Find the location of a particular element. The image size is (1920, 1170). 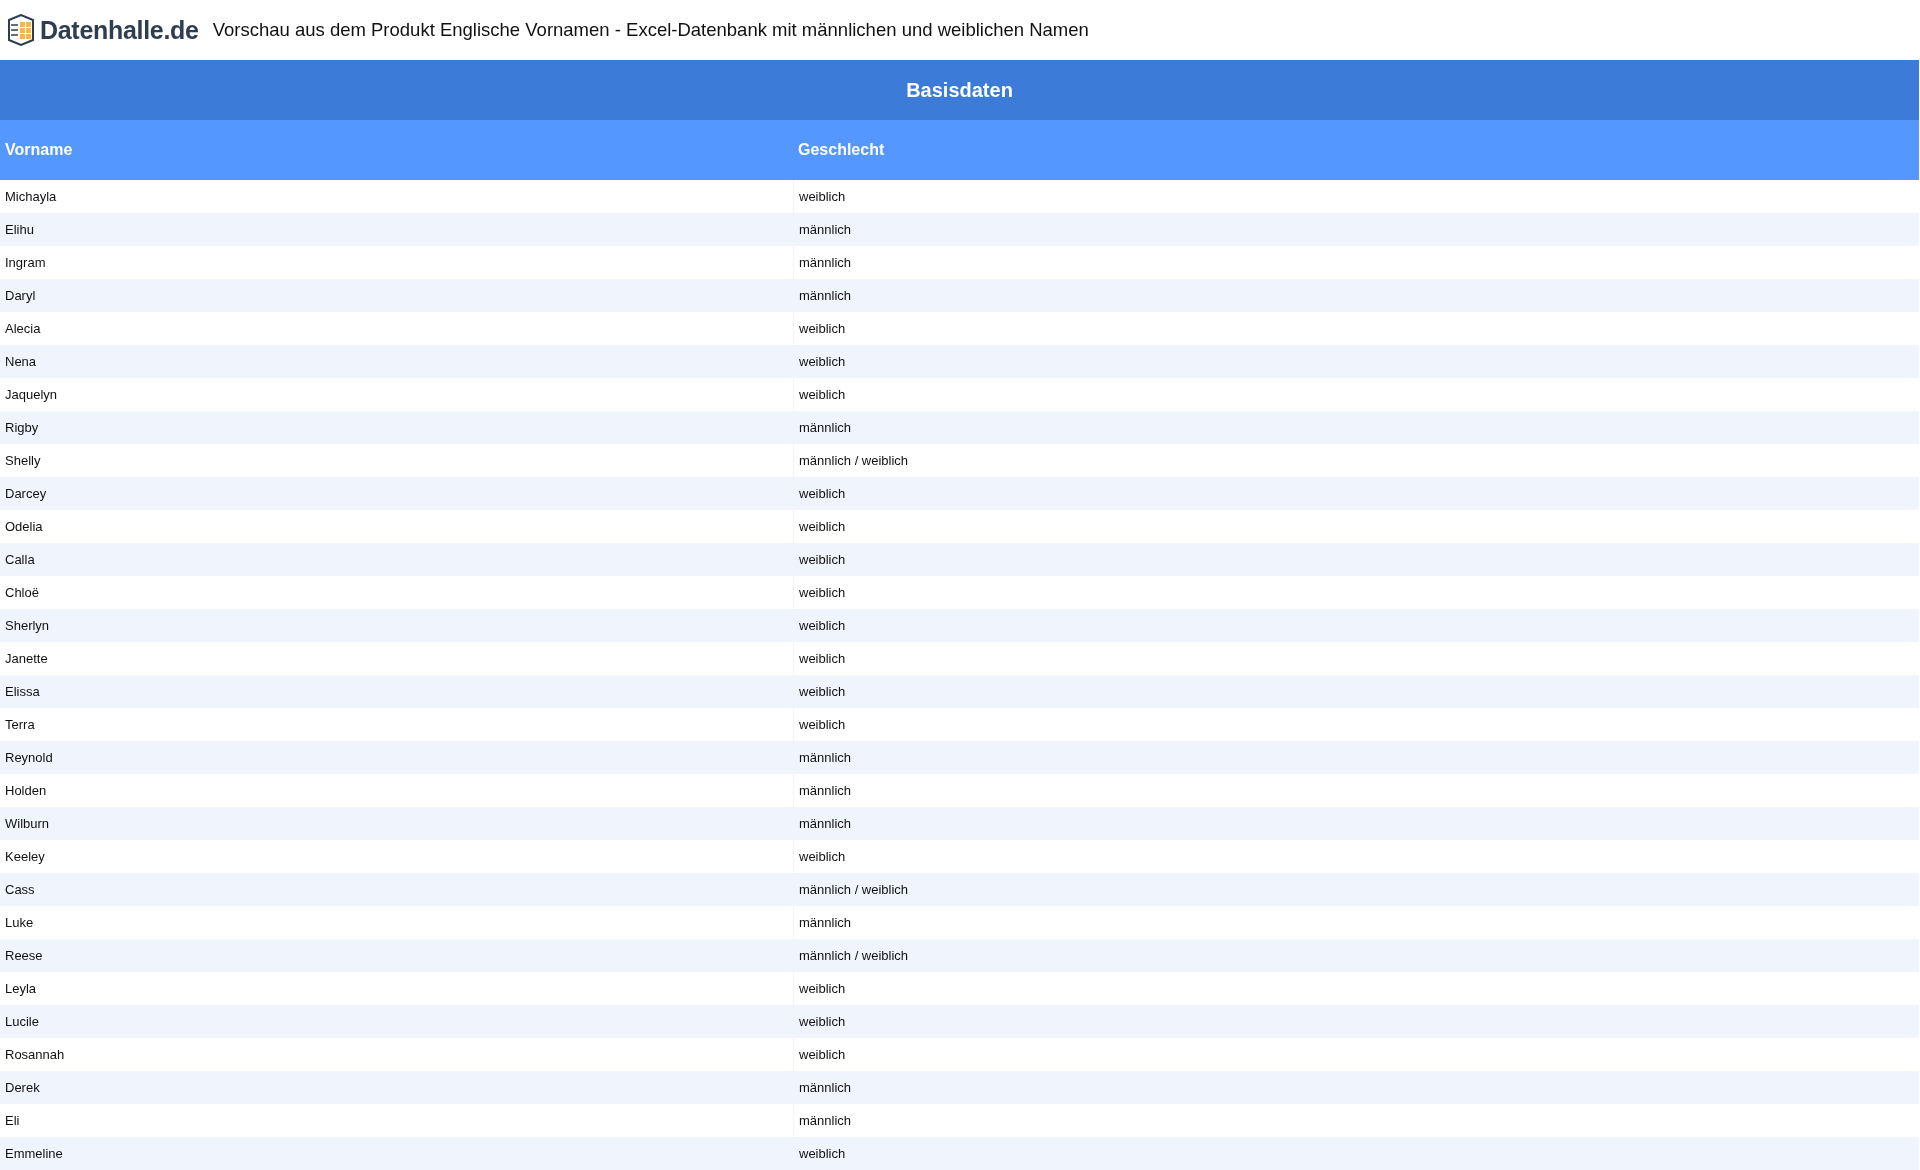

table-cell-text: Elihu is located at coordinates (19, 230).